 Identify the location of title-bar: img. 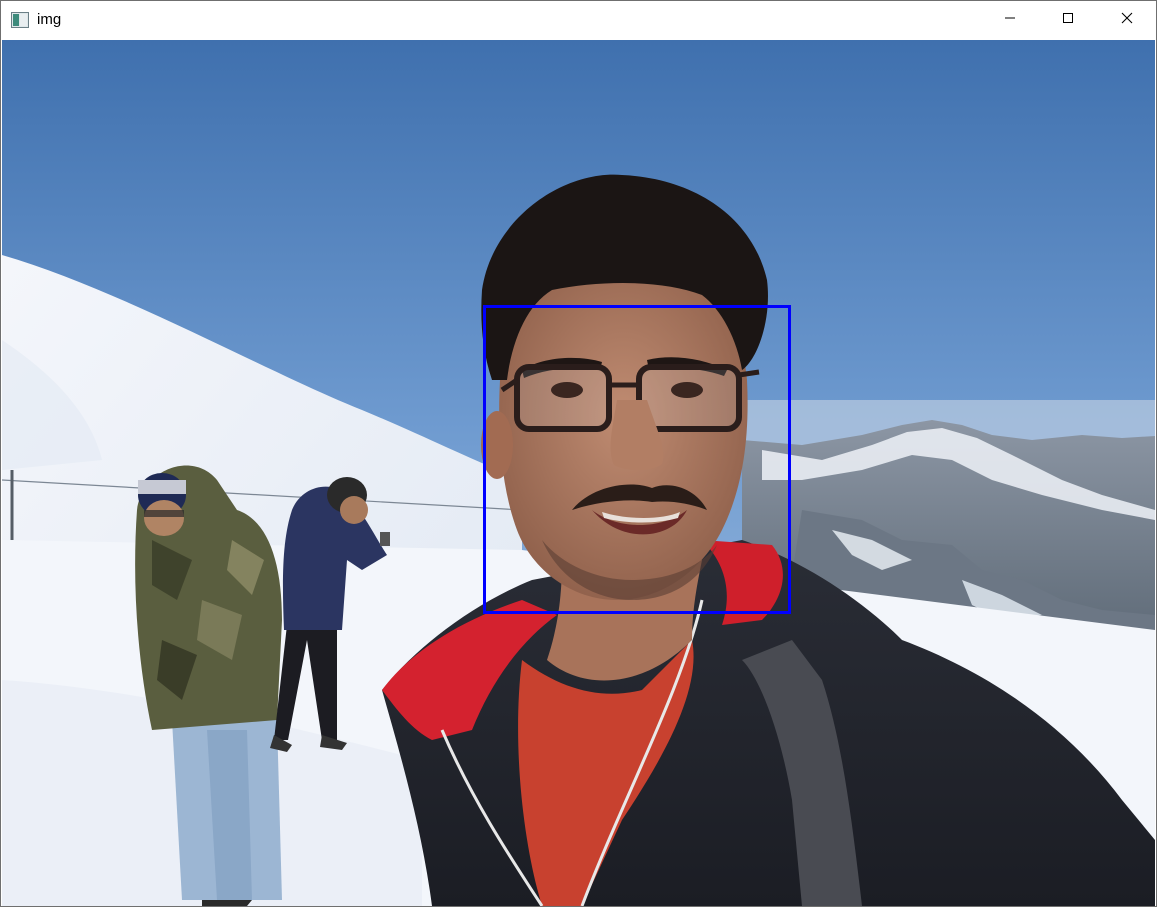
(578, 20).